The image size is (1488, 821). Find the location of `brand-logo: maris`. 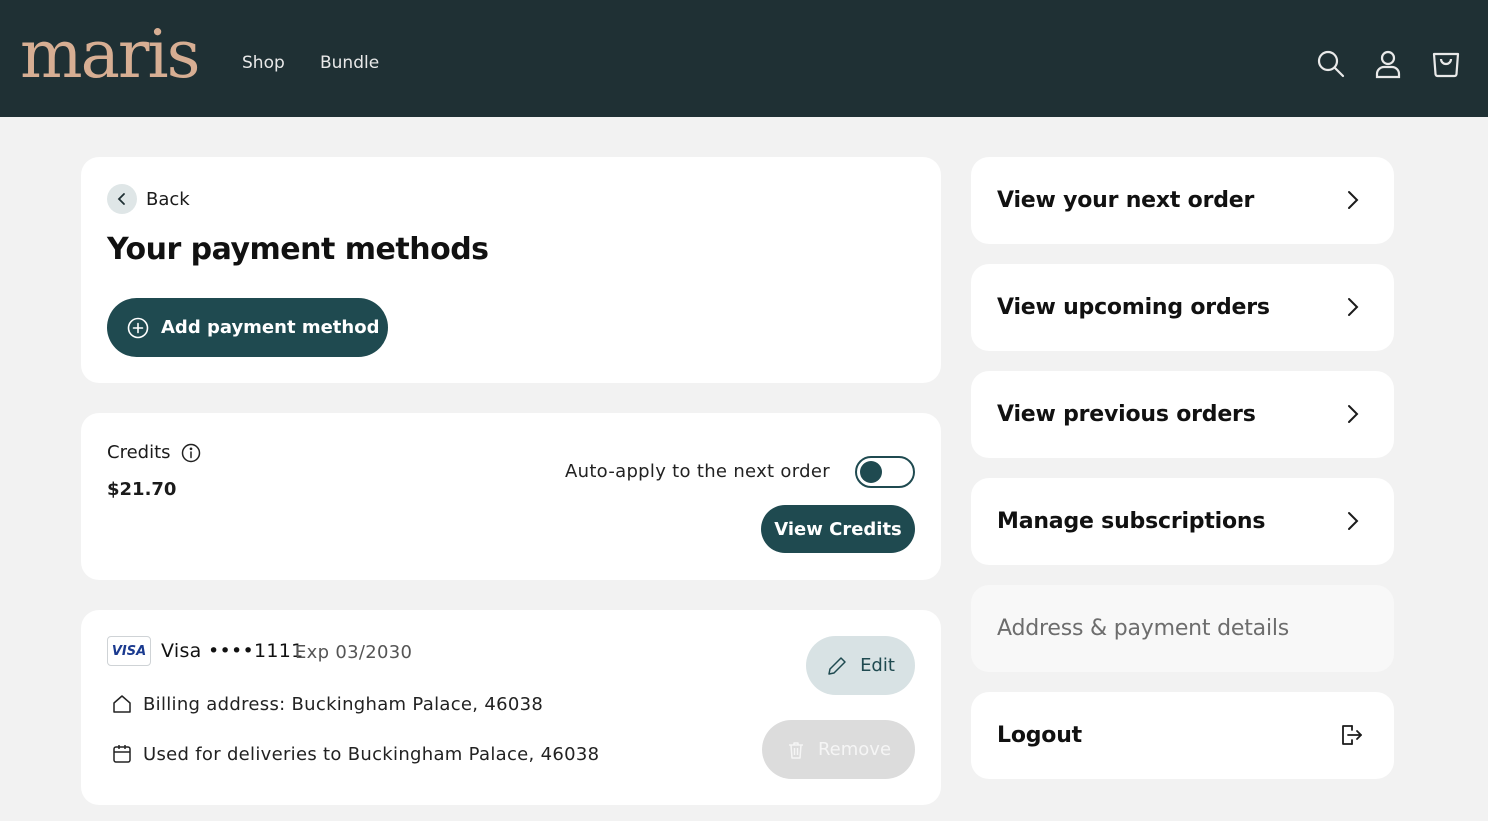

brand-logo: maris is located at coordinates (110, 55).